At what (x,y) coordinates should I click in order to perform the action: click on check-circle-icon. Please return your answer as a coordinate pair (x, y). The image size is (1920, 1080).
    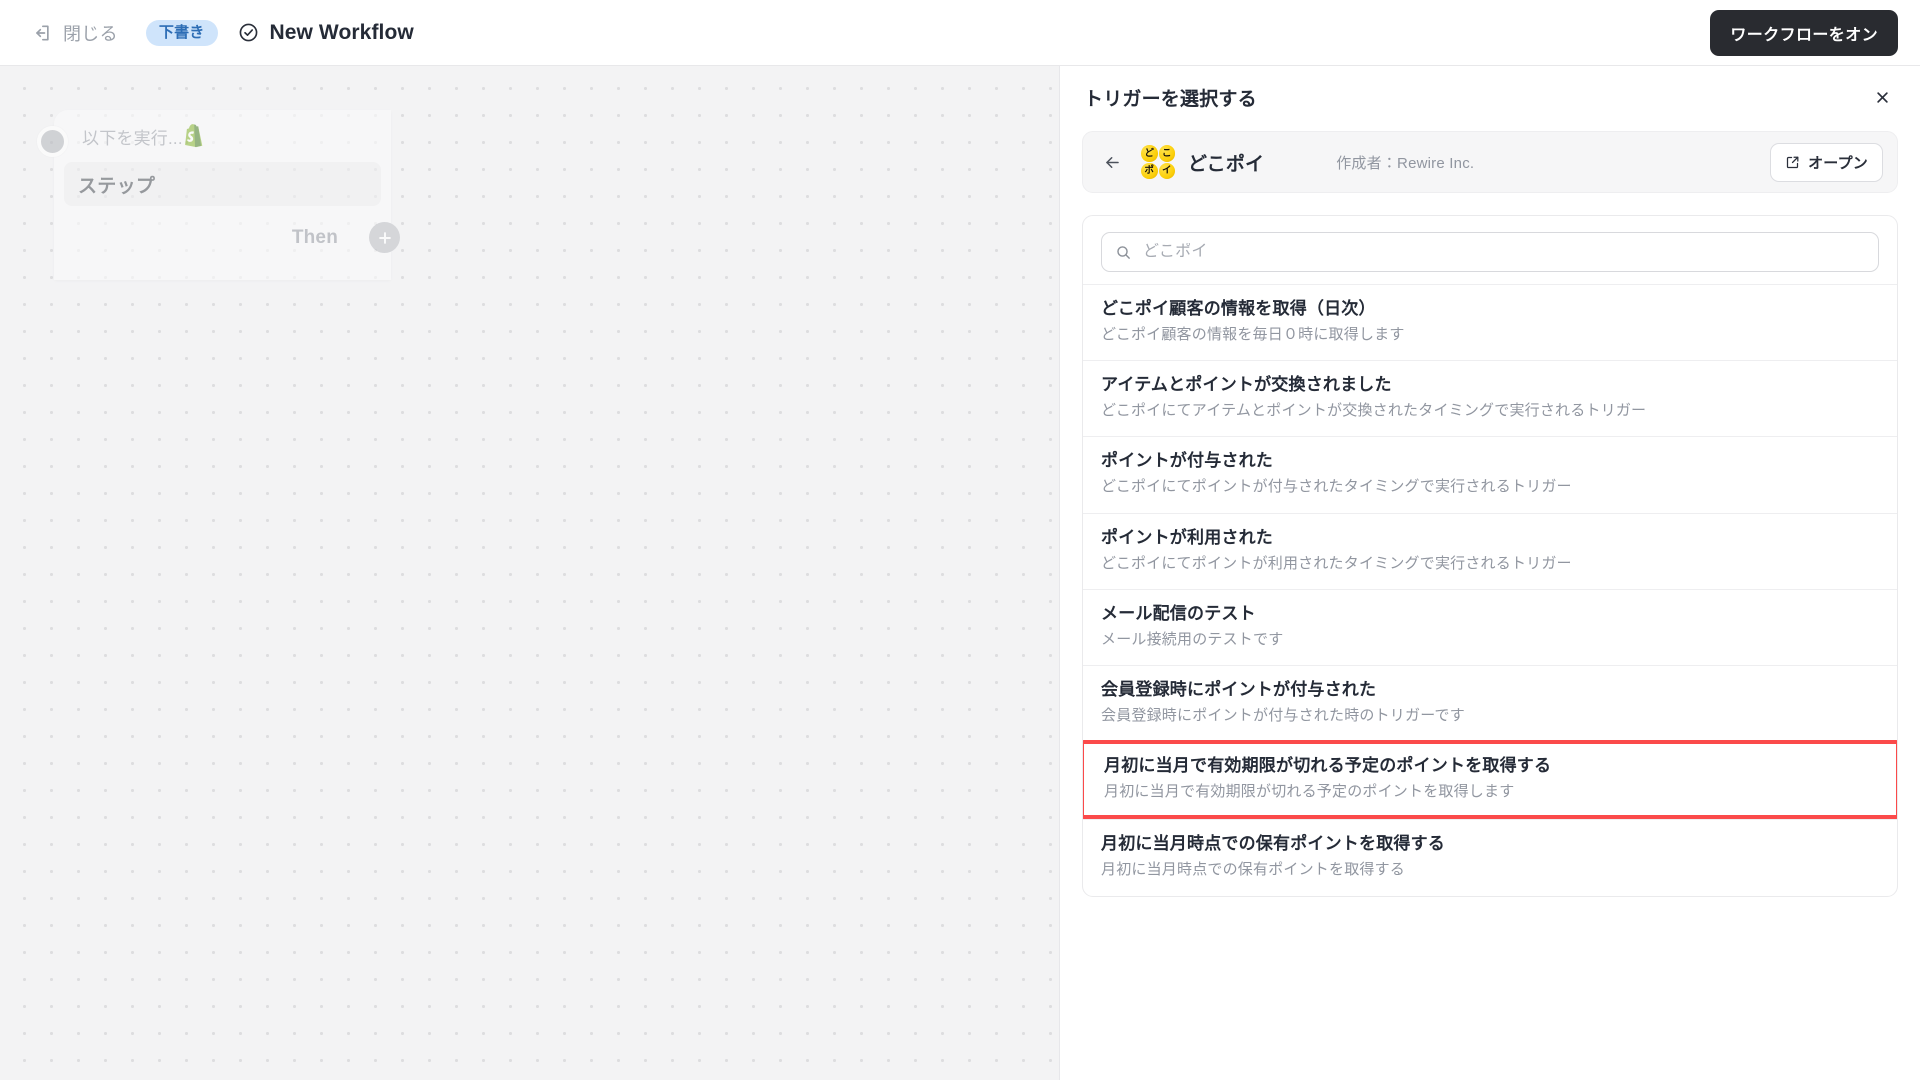
    Looking at the image, I should click on (248, 32).